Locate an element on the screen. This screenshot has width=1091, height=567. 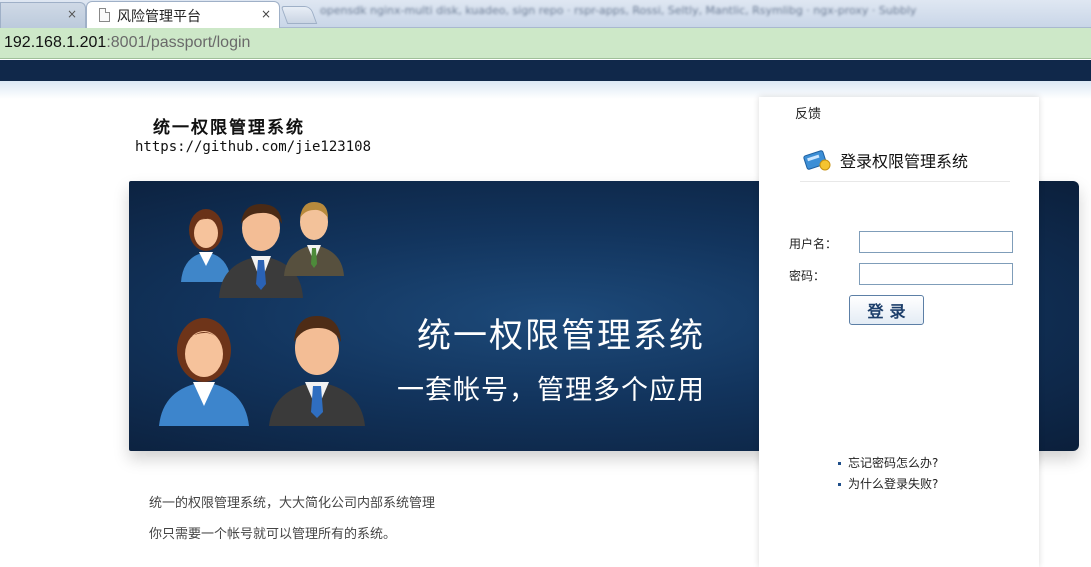
person-woman-large-icon is located at coordinates (204, 372).